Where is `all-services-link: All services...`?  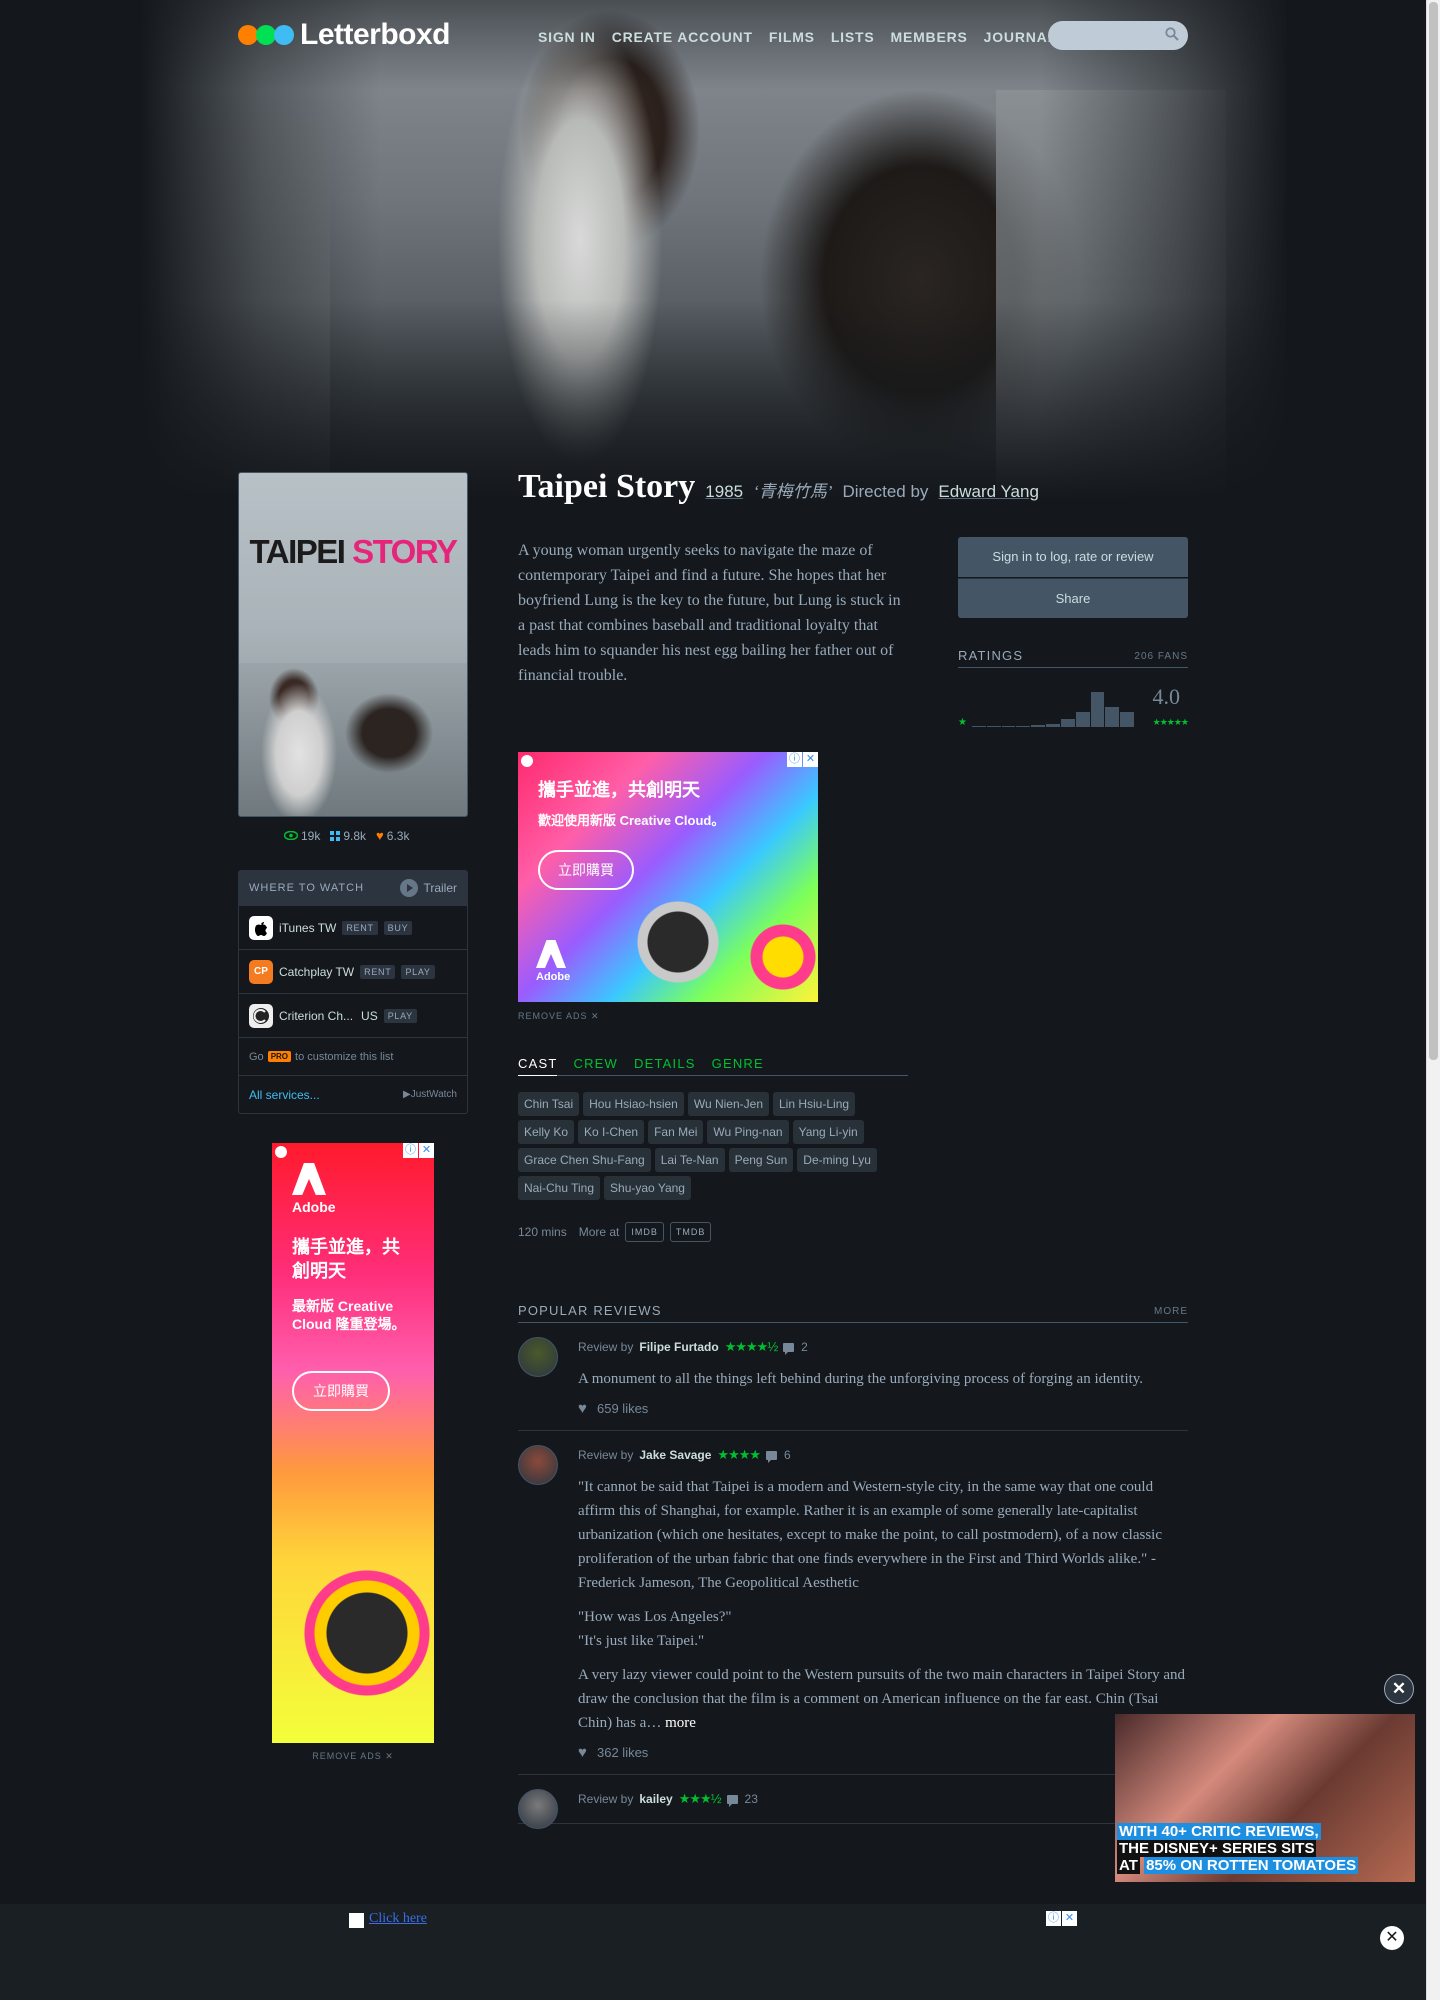 all-services-link: All services... is located at coordinates (284, 1095).